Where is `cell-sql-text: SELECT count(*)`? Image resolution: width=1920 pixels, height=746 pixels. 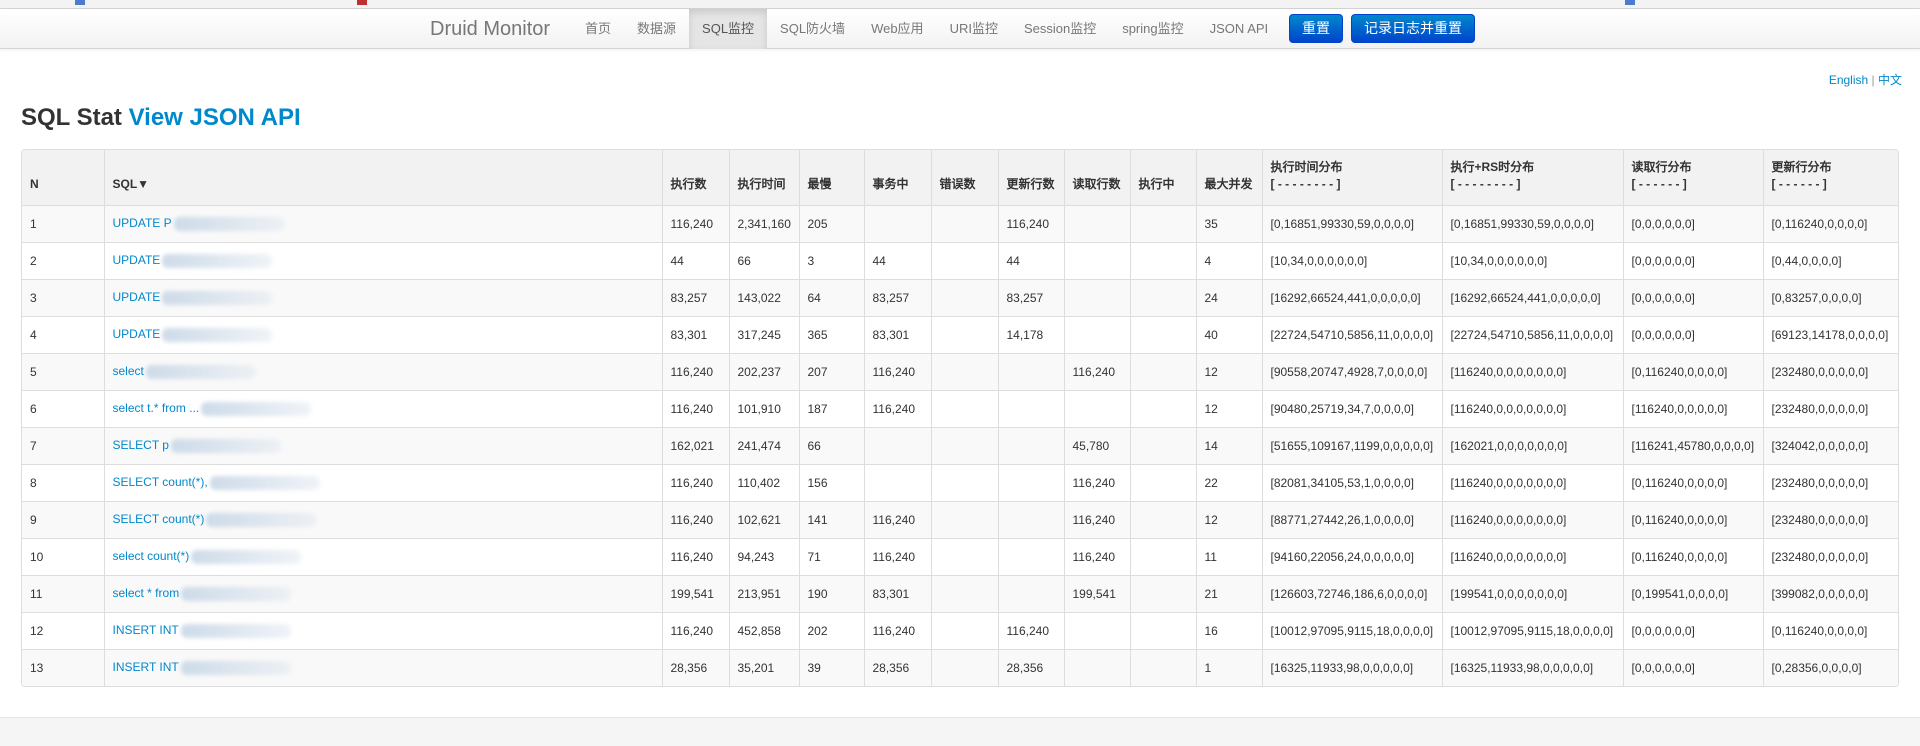 cell-sql-text: SELECT count(*) is located at coordinates (382, 519).